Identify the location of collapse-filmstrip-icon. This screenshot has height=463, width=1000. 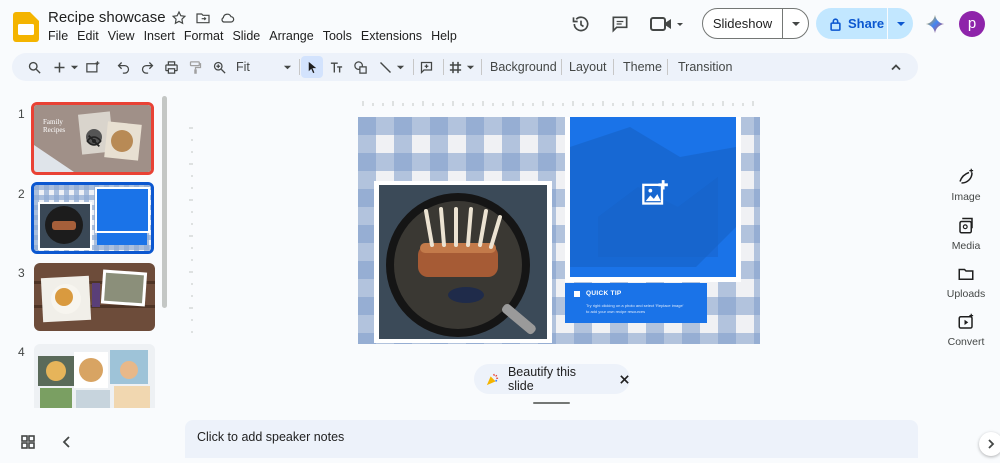
(67, 442).